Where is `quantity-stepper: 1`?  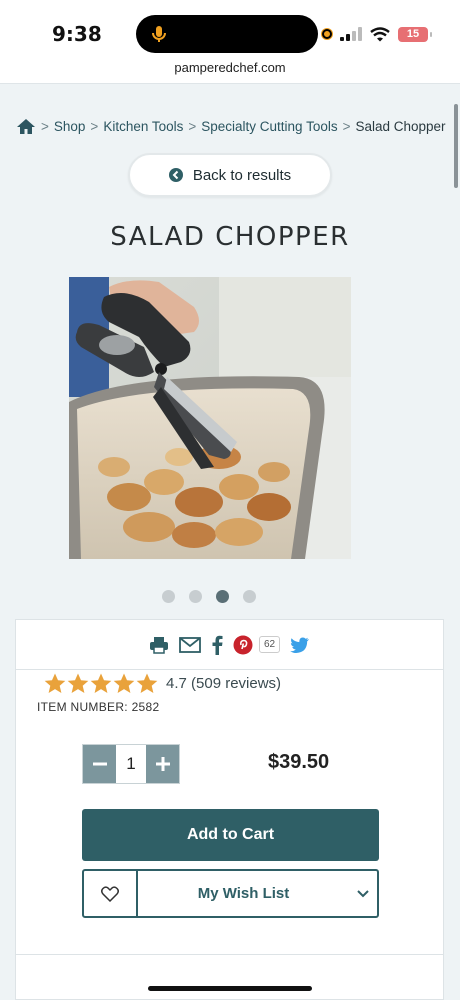
quantity-stepper: 1 is located at coordinates (131, 764).